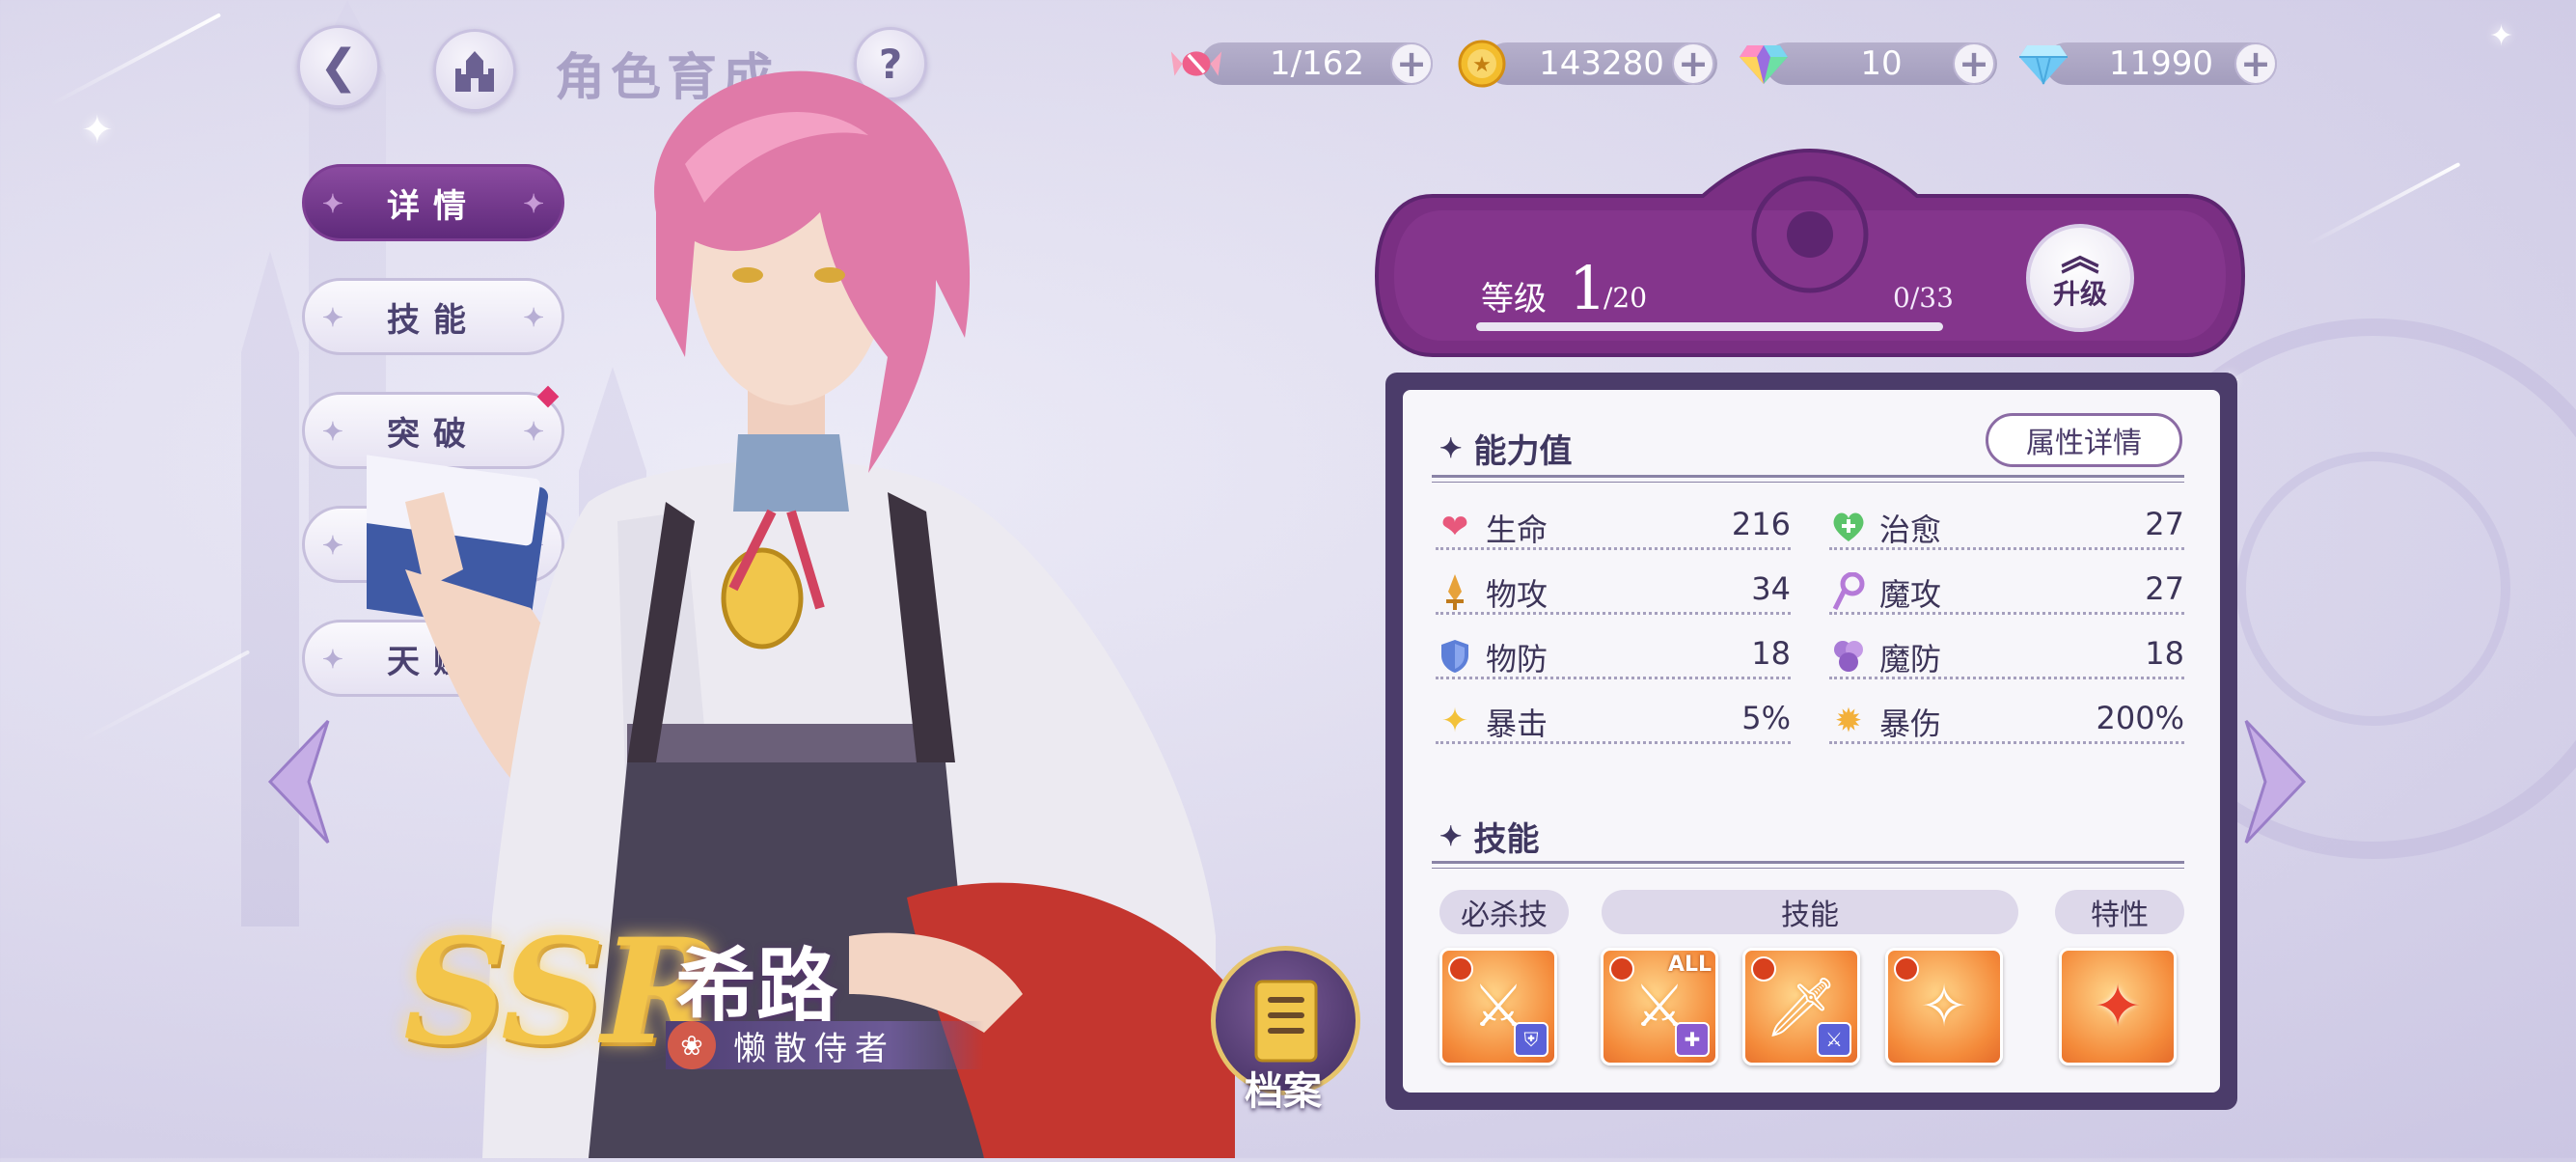 The width and height of the screenshot is (2576, 1162). Describe the element at coordinates (1412, 64) in the screenshot. I see `candy-add-button: +` at that location.